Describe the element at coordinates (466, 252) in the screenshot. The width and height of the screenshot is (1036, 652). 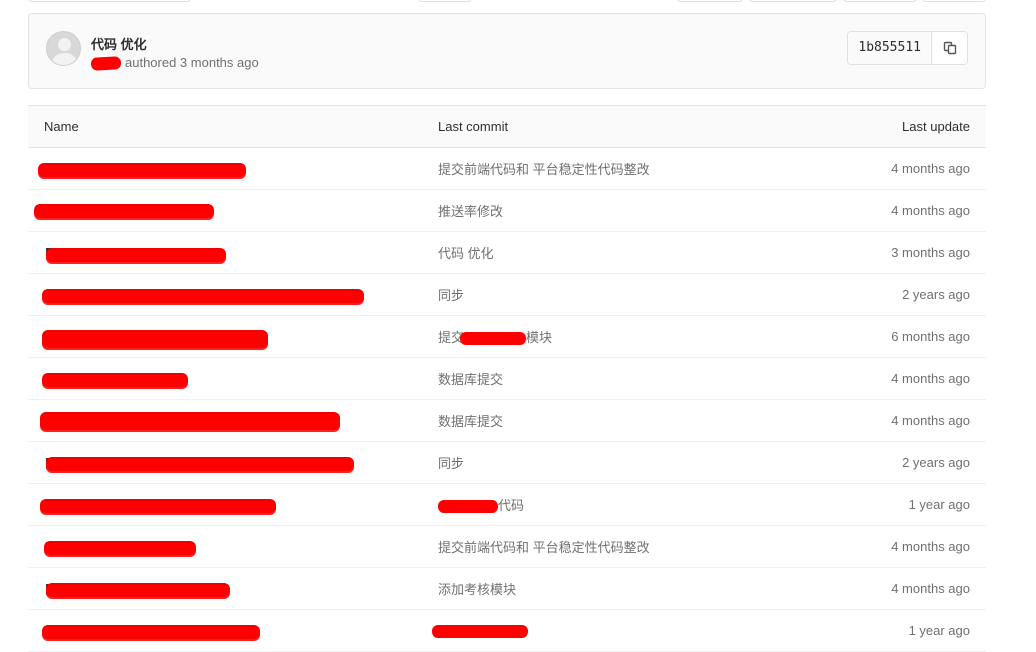
I see `commit-message-link: 代码 优化` at that location.